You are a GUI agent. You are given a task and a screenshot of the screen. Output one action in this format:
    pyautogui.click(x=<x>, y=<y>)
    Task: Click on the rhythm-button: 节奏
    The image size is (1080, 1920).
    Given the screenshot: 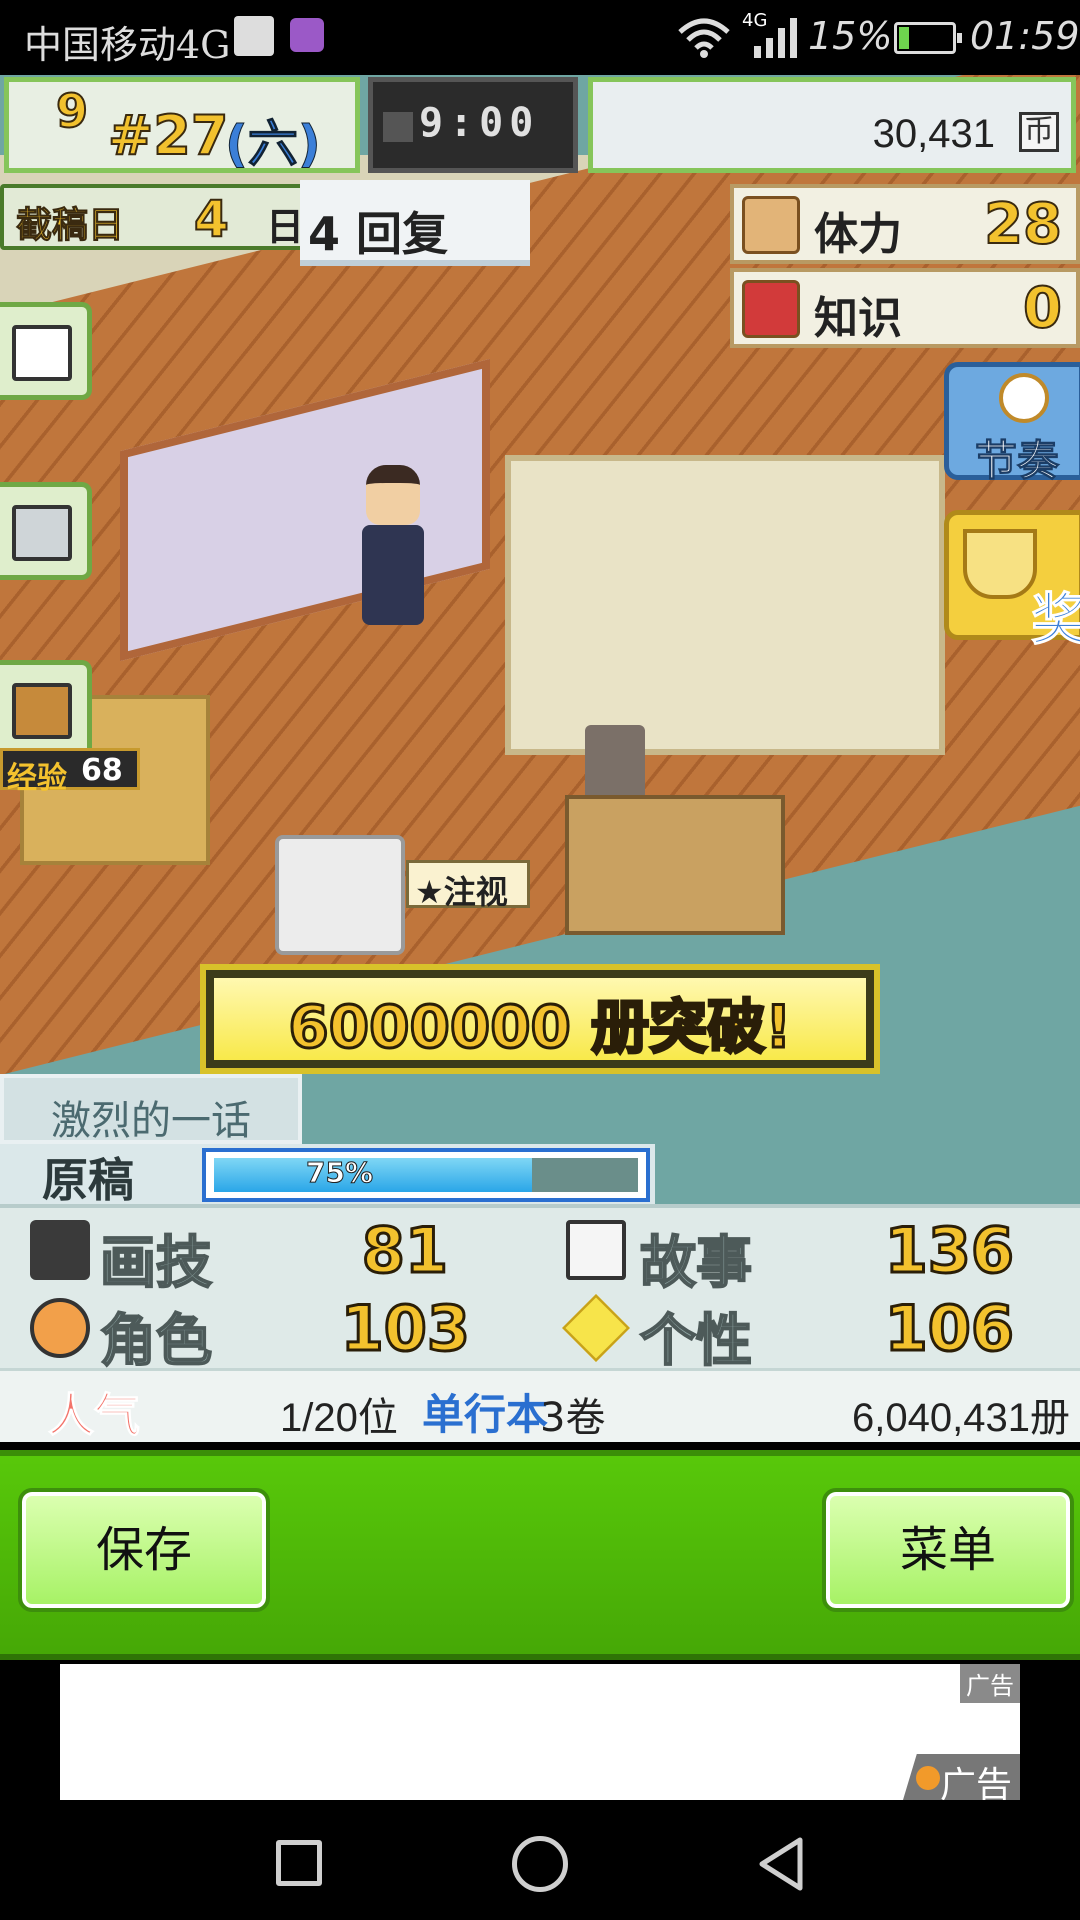 What is the action you would take?
    pyautogui.click(x=1012, y=424)
    